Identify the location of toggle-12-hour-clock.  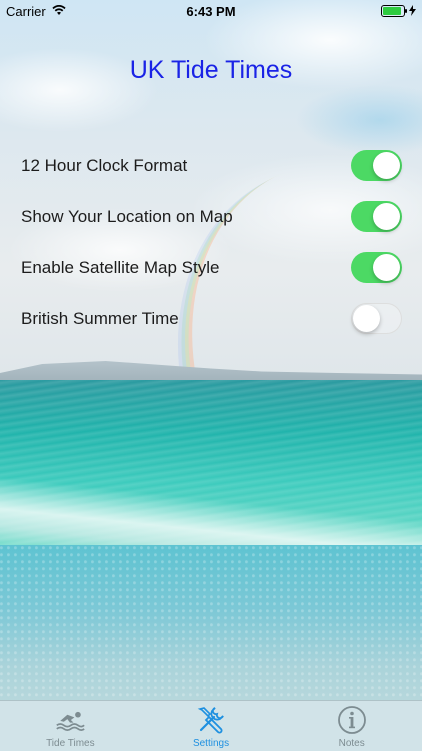
(376, 165).